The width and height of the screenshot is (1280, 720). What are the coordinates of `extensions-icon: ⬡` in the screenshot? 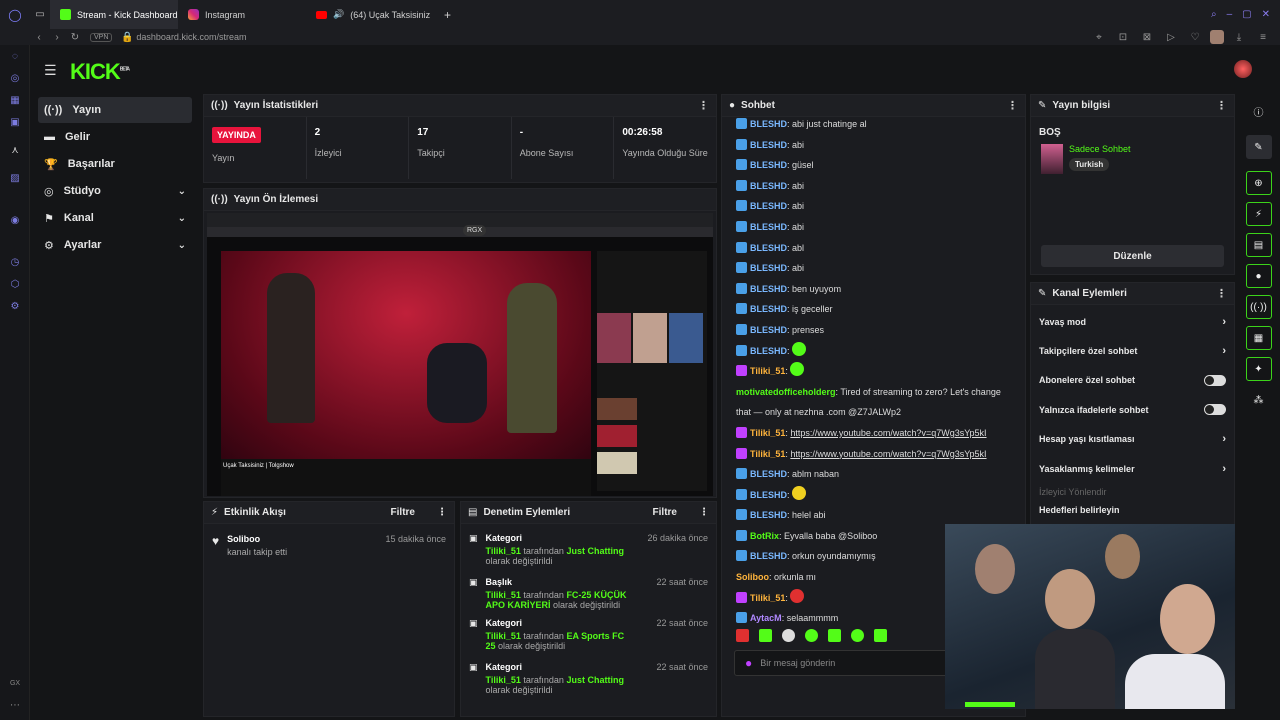 It's located at (15, 284).